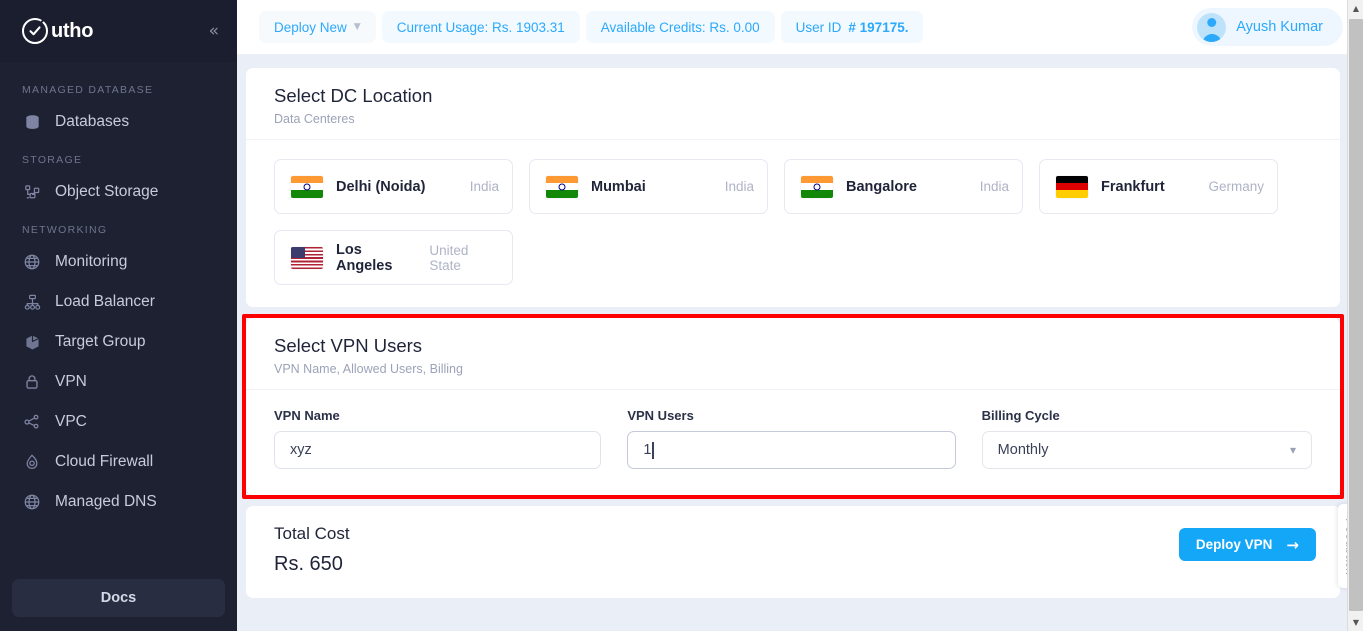  What do you see at coordinates (118, 382) in the screenshot?
I see `sidebar-item-vpn: VPN` at bounding box center [118, 382].